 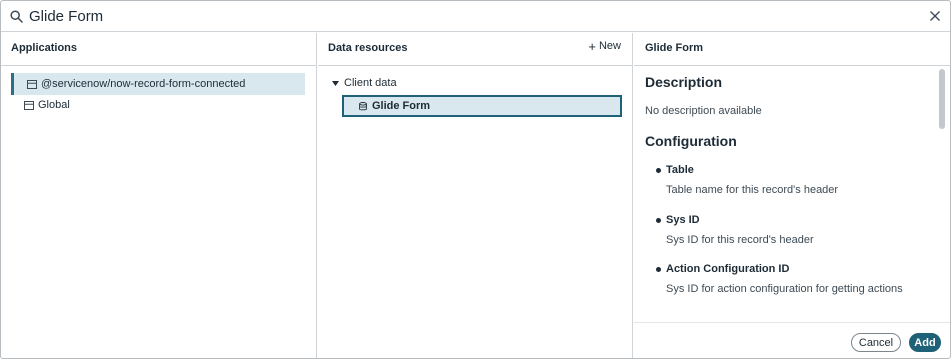 I want to click on config-field-name: Sys ID, so click(x=683, y=220).